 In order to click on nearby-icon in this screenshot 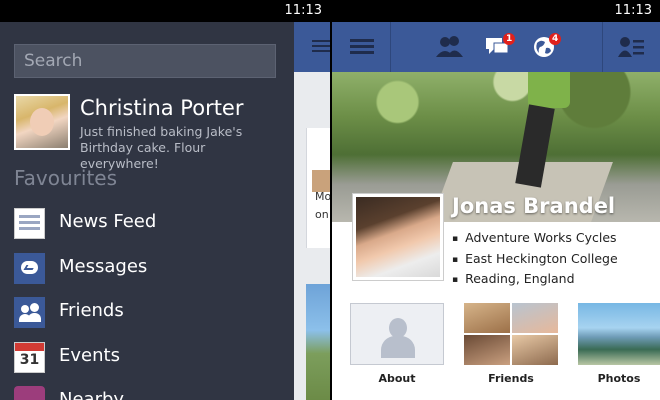, I will do `click(29, 393)`.